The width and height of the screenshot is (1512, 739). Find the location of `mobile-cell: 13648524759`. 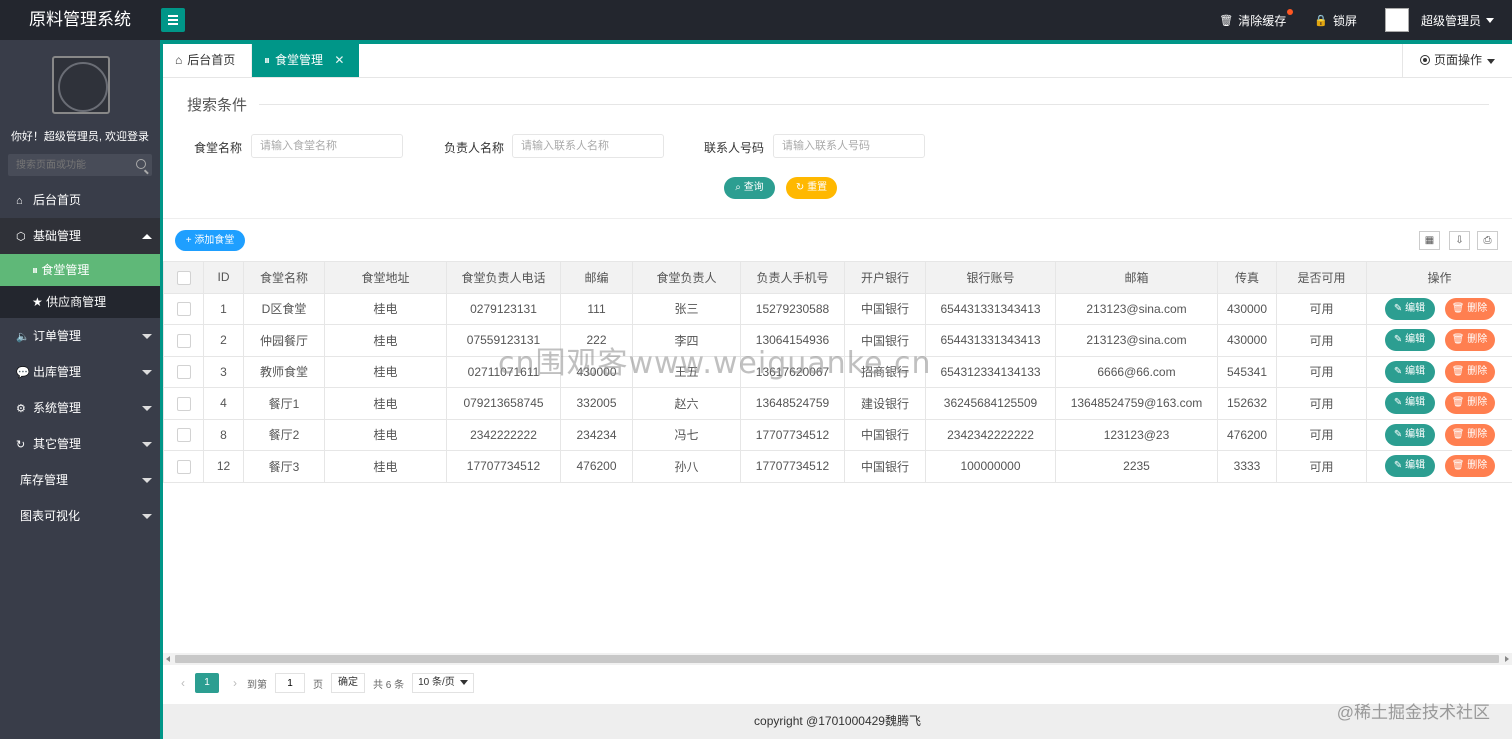

mobile-cell: 13648524759 is located at coordinates (792, 403).